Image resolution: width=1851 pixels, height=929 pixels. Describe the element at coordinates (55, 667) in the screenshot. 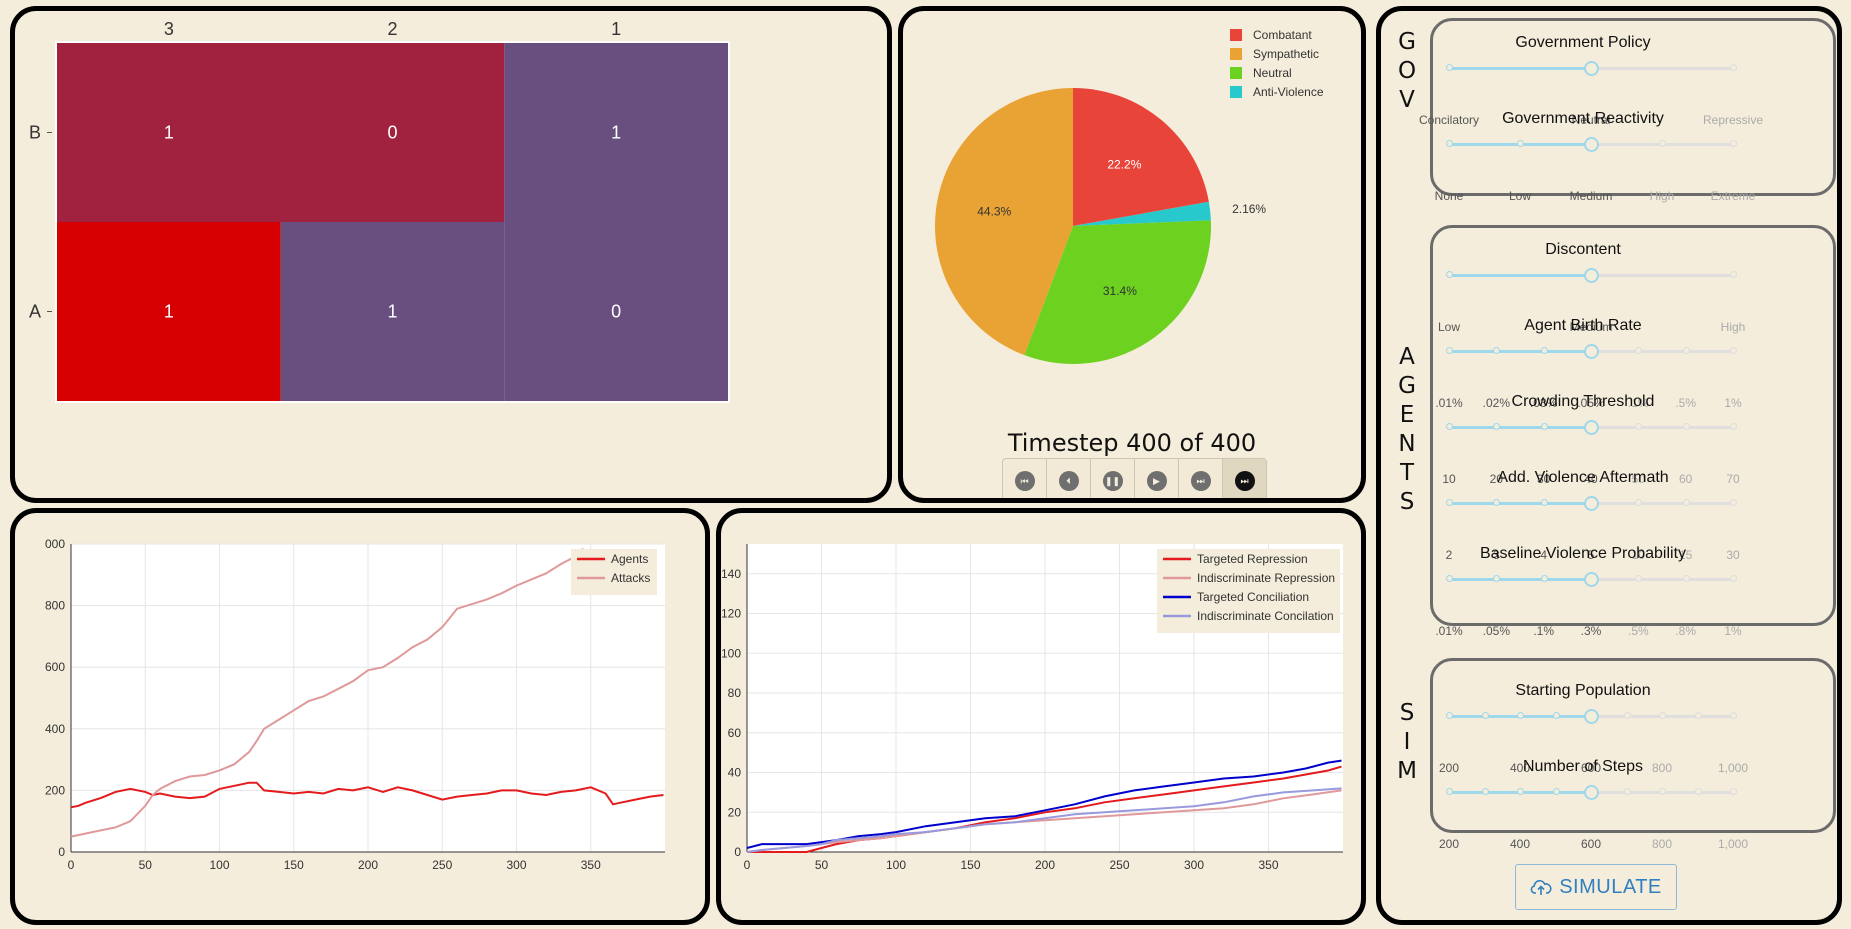

I see `y-tick-label: 600` at that location.